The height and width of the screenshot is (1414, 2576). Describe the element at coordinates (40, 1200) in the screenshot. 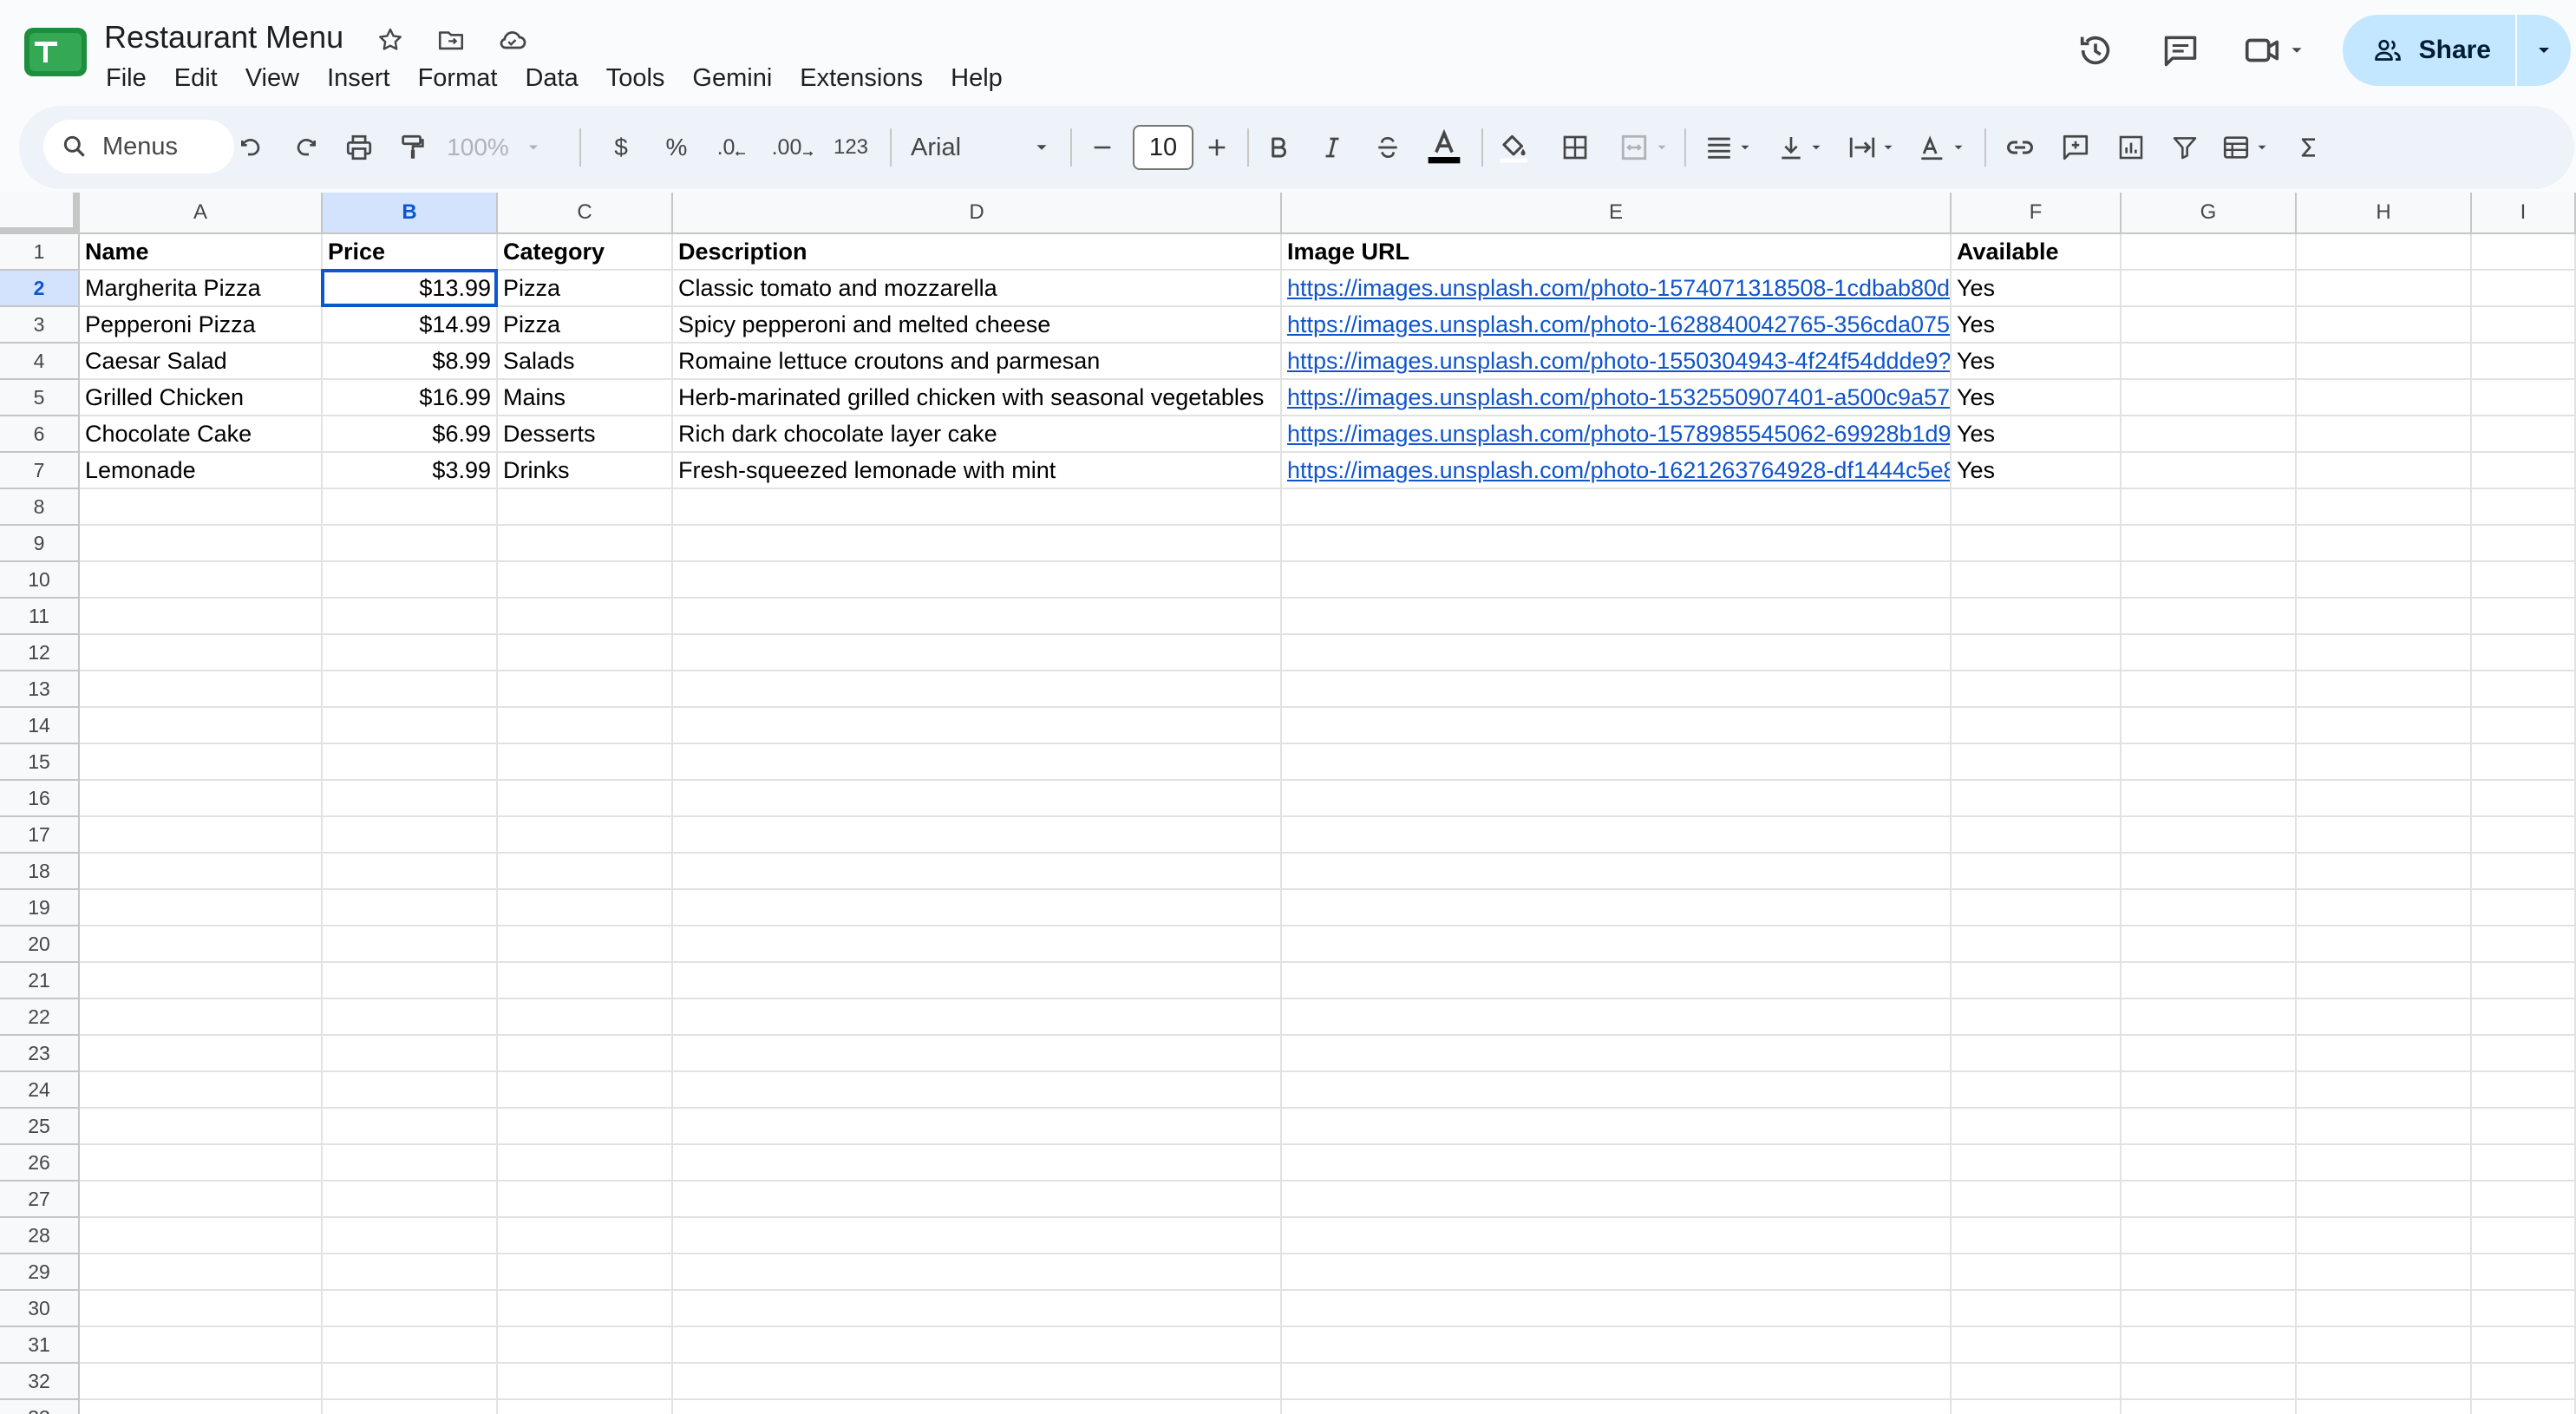

I see `row-header-27: 27` at that location.